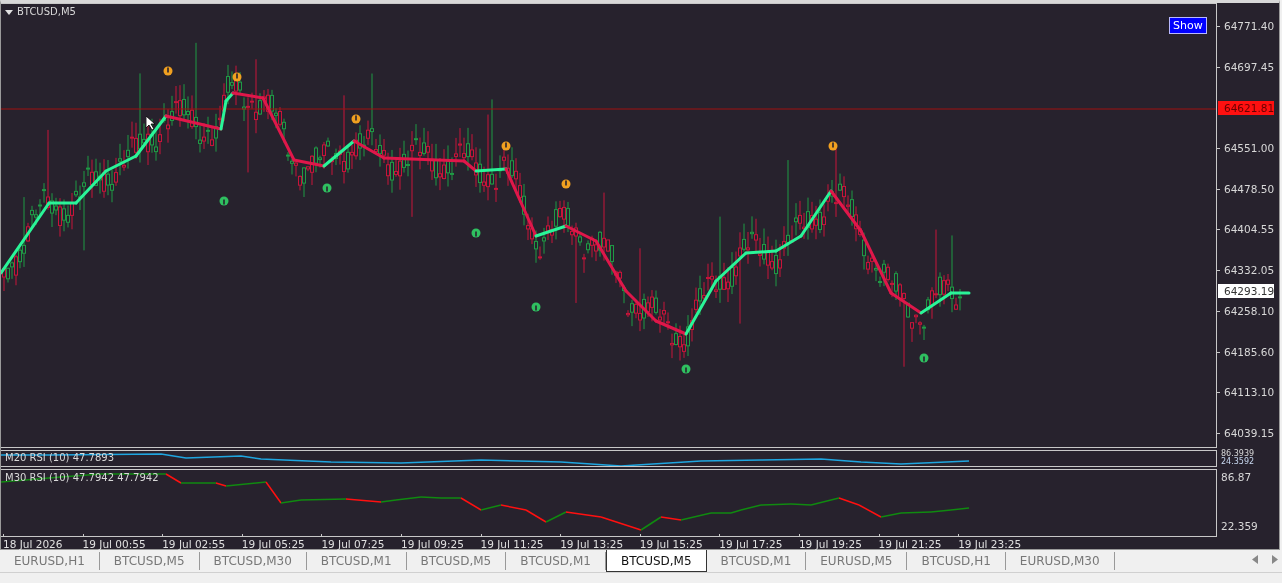 This screenshot has height=583, width=1282. Describe the element at coordinates (1255, 559) in the screenshot. I see `scroll-left-icon` at that location.